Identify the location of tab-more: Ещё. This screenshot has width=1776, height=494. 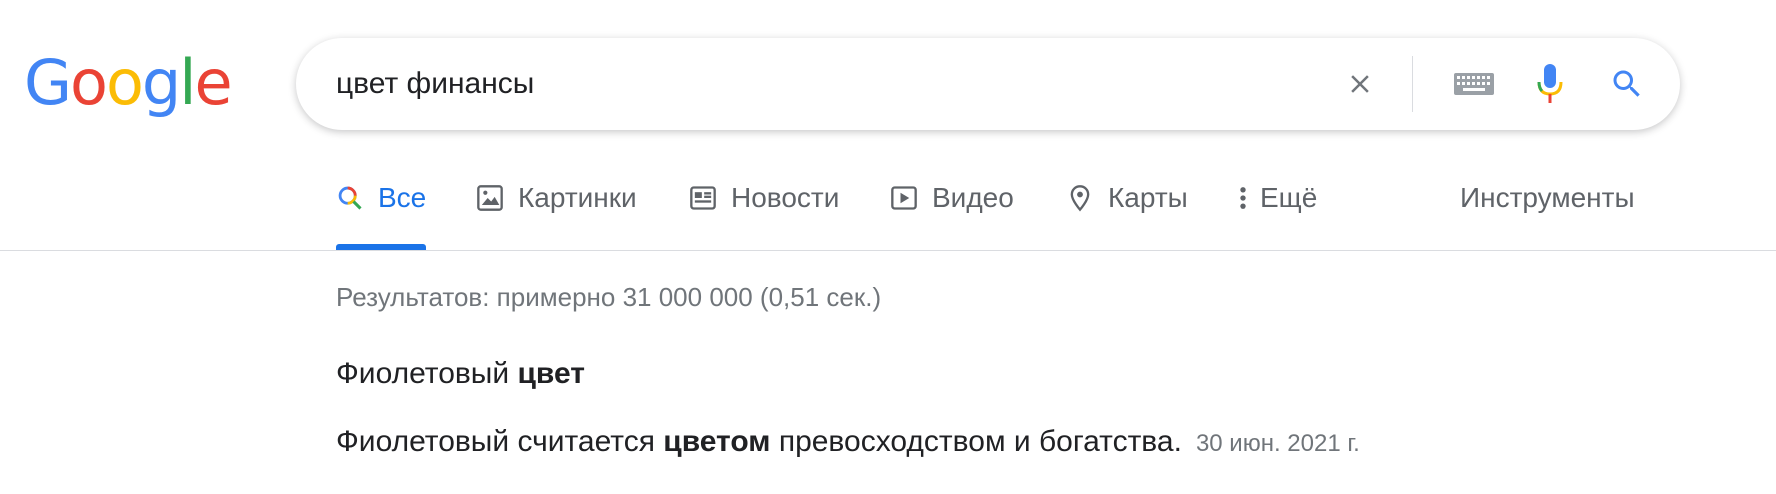
(1276, 215).